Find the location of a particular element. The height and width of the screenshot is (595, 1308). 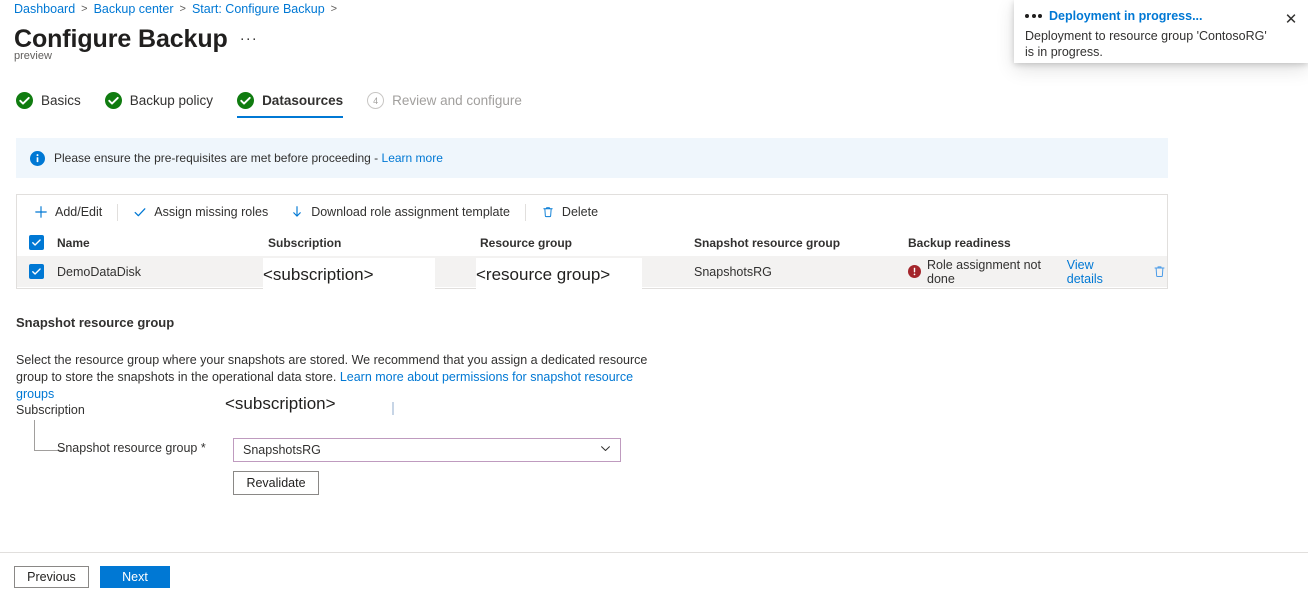

cell-backup-readiness: Role assignment not done View details is located at coordinates (1037, 272).